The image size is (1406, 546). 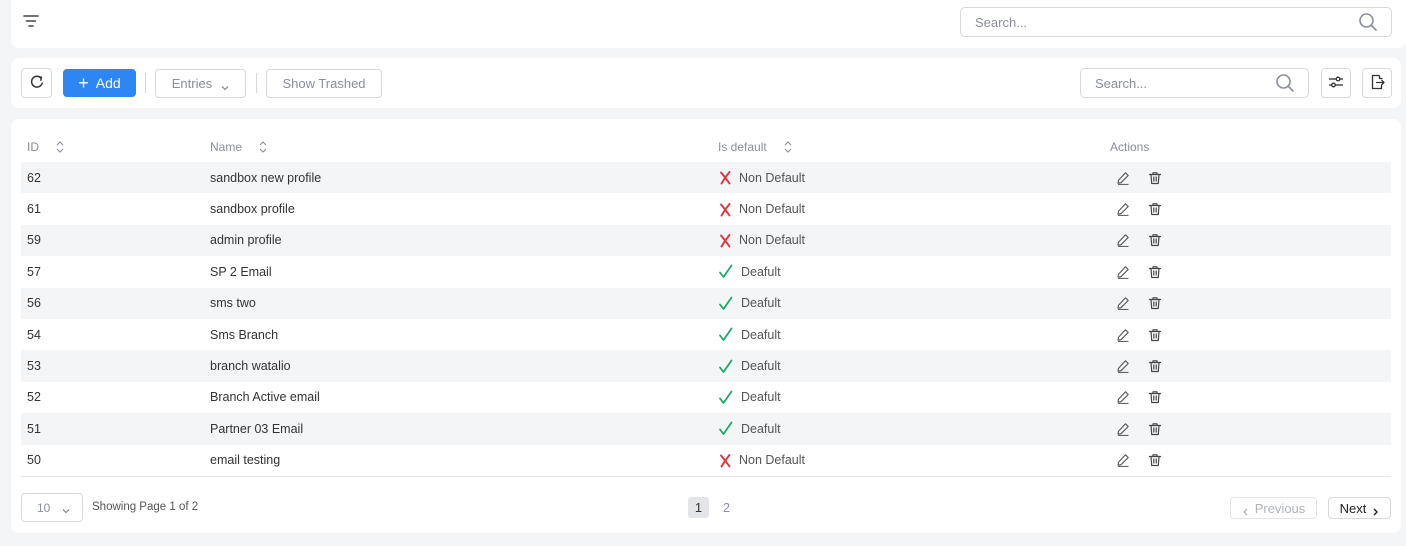 I want to click on refresh-button, so click(x=36, y=83).